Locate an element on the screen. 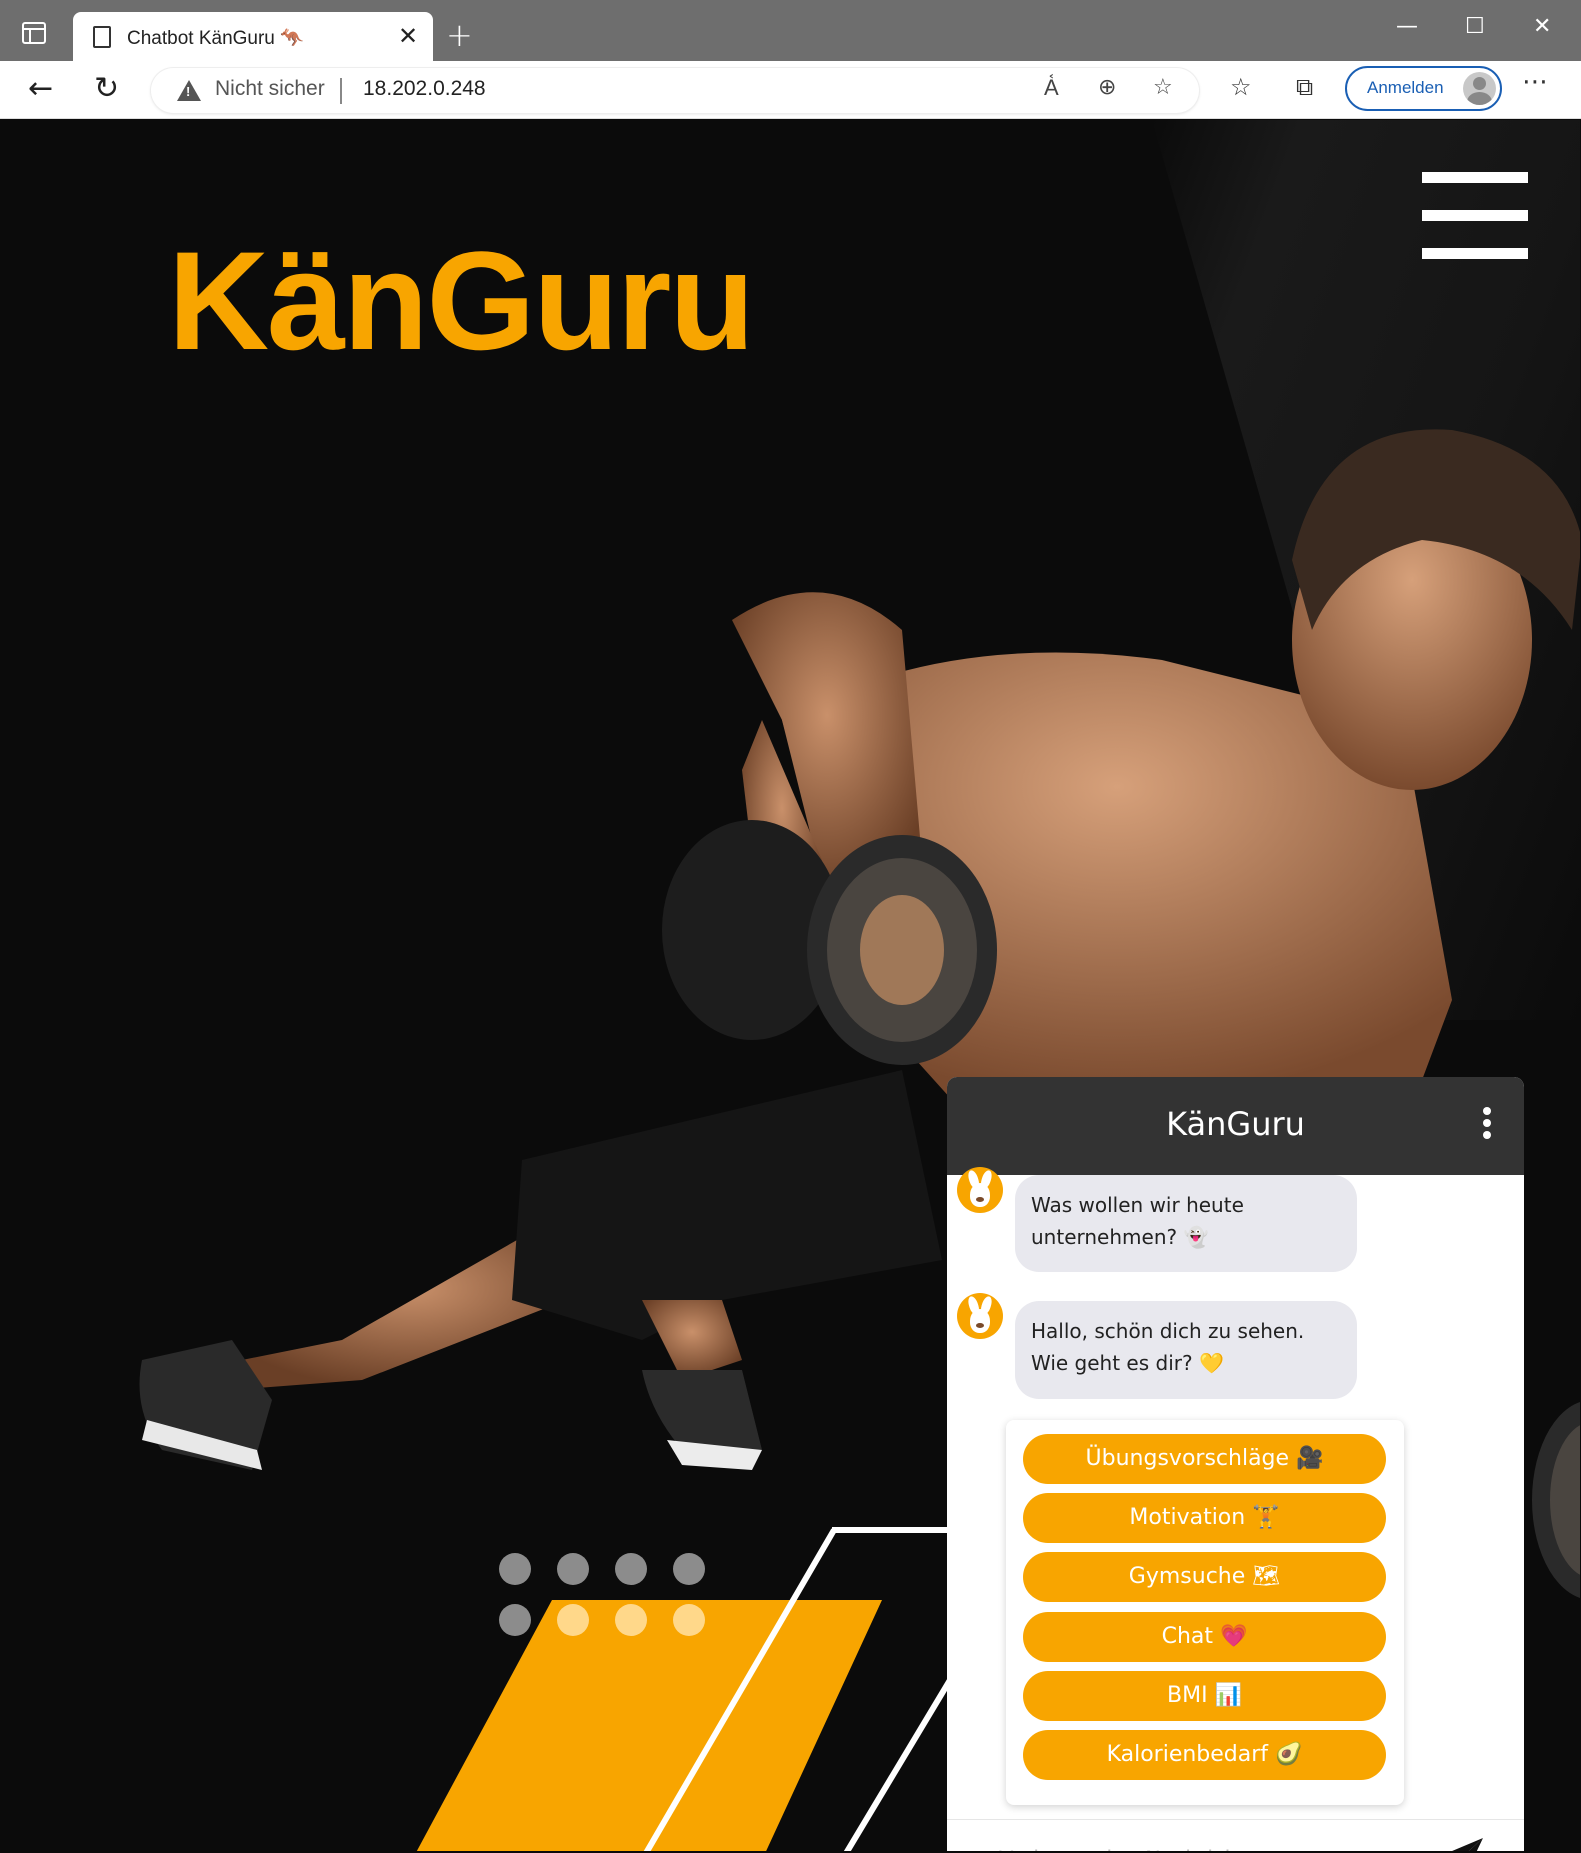 The image size is (1581, 1853). hamburger-menu-icon is located at coordinates (1475, 215).